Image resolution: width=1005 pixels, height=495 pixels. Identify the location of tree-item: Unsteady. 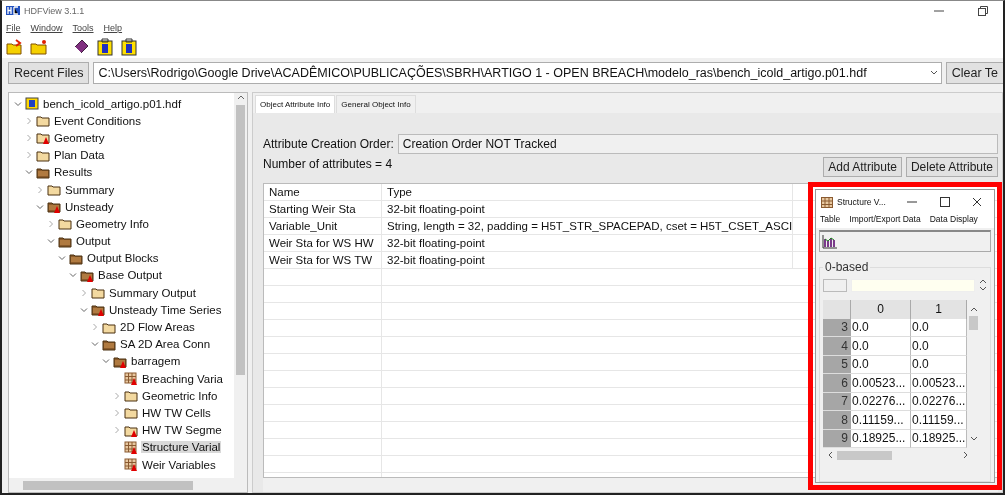
(89, 206).